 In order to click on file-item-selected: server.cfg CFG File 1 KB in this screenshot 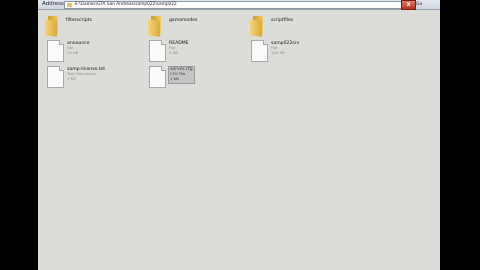, I will do `click(179, 77)`.